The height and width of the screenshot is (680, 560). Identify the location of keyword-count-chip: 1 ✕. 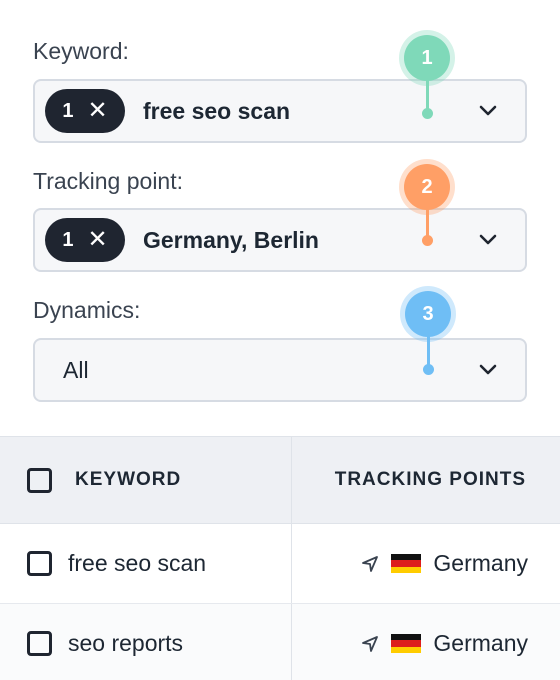
(85, 111).